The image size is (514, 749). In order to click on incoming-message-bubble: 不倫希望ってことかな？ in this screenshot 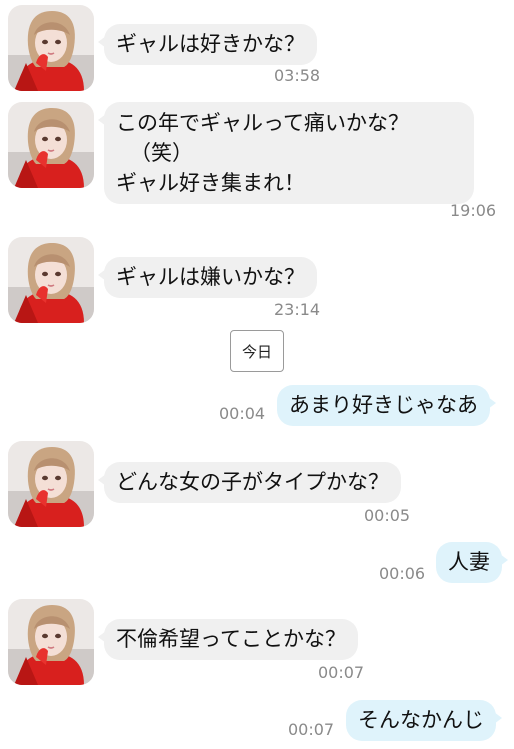, I will do `click(228, 639)`.